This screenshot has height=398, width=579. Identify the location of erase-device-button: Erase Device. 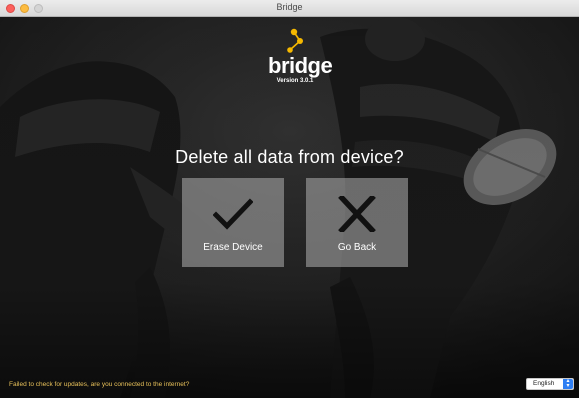
(233, 222).